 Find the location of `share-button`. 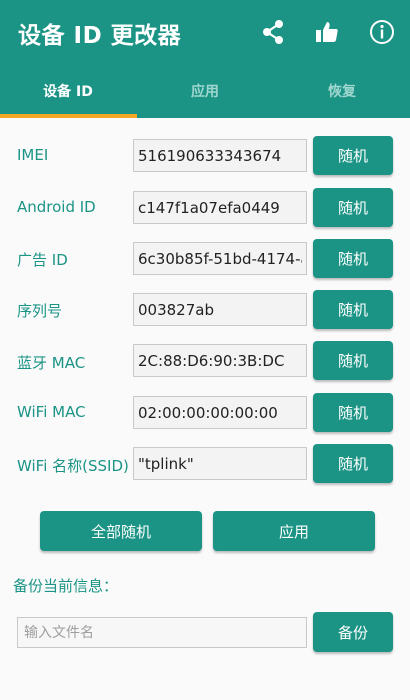

share-button is located at coordinates (273, 32).